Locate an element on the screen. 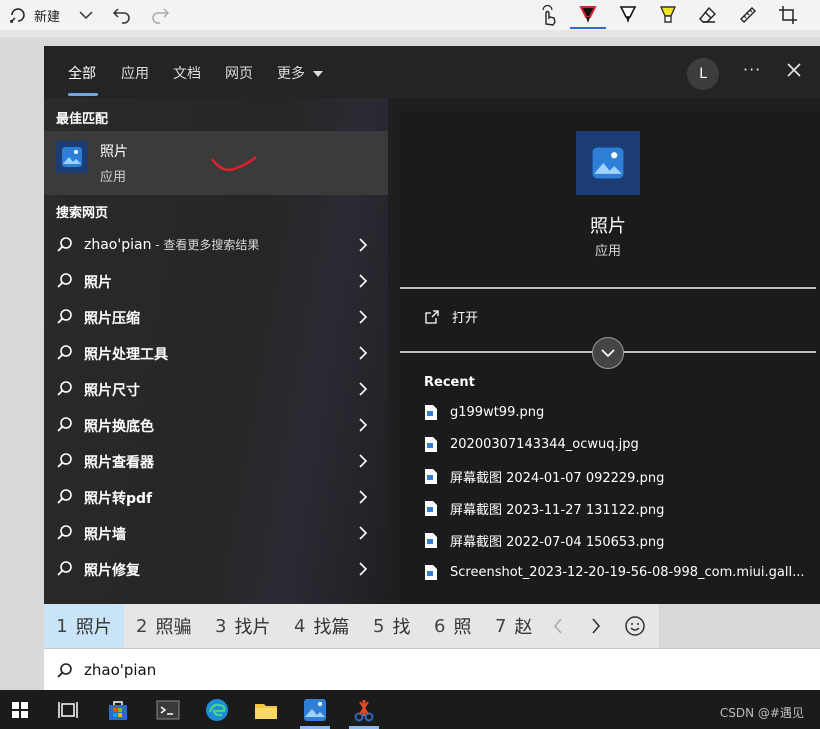 Image resolution: width=820 pixels, height=729 pixels. web-search-more-results: zhao'pian - 查看更多搜索结果 is located at coordinates (216, 245).